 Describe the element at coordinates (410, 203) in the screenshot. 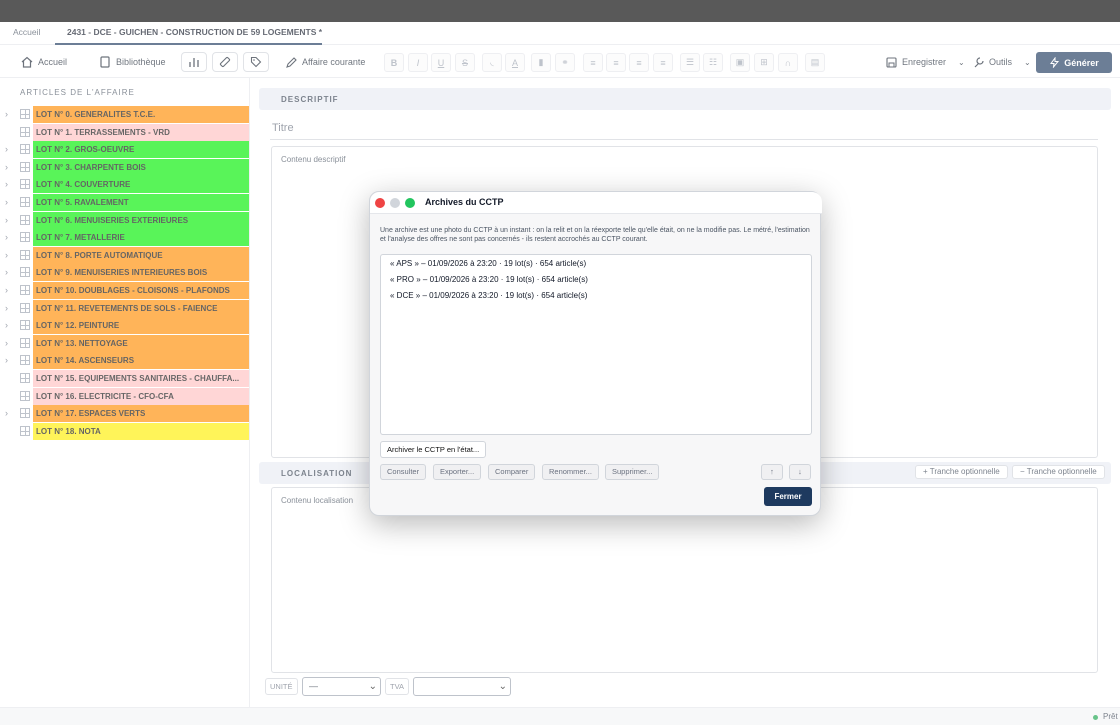

I see `maximize-window-icon` at that location.